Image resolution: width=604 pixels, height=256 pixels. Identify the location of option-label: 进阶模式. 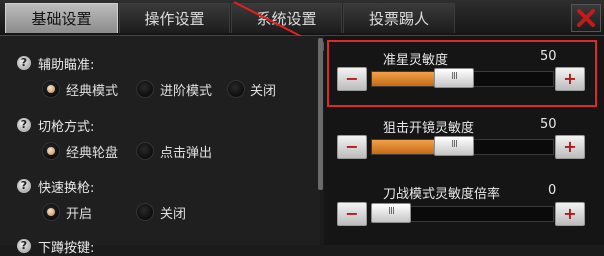
(186, 91).